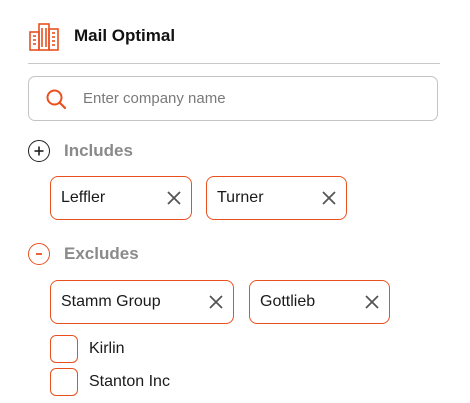 This screenshot has width=470, height=403. Describe the element at coordinates (101, 253) in the screenshot. I see `excludes-label: Excludes` at that location.